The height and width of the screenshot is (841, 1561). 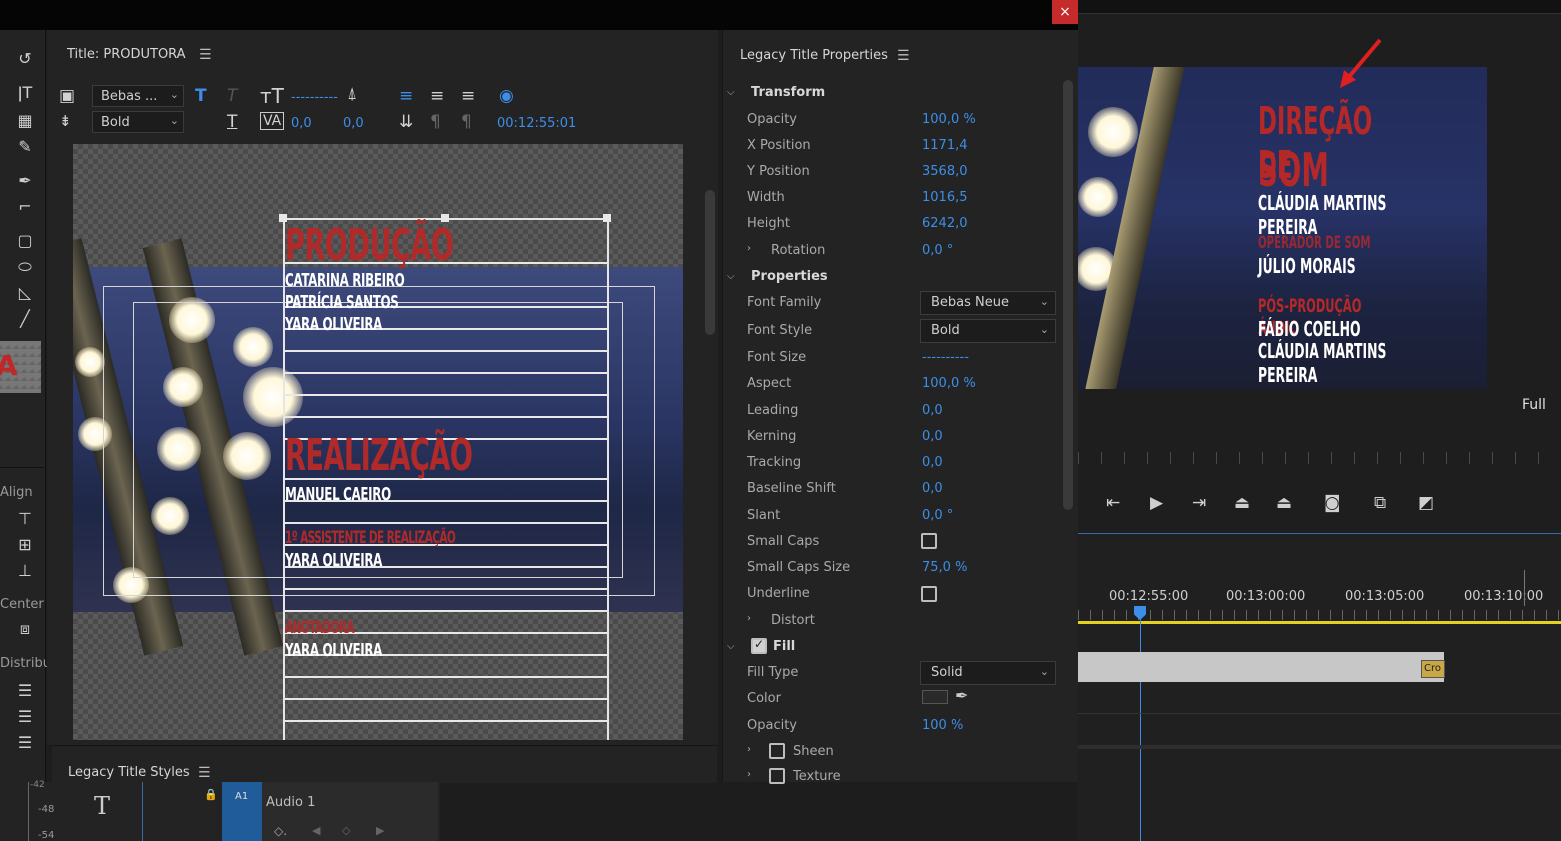 I want to click on close-button: ×, so click(x=1065, y=12).